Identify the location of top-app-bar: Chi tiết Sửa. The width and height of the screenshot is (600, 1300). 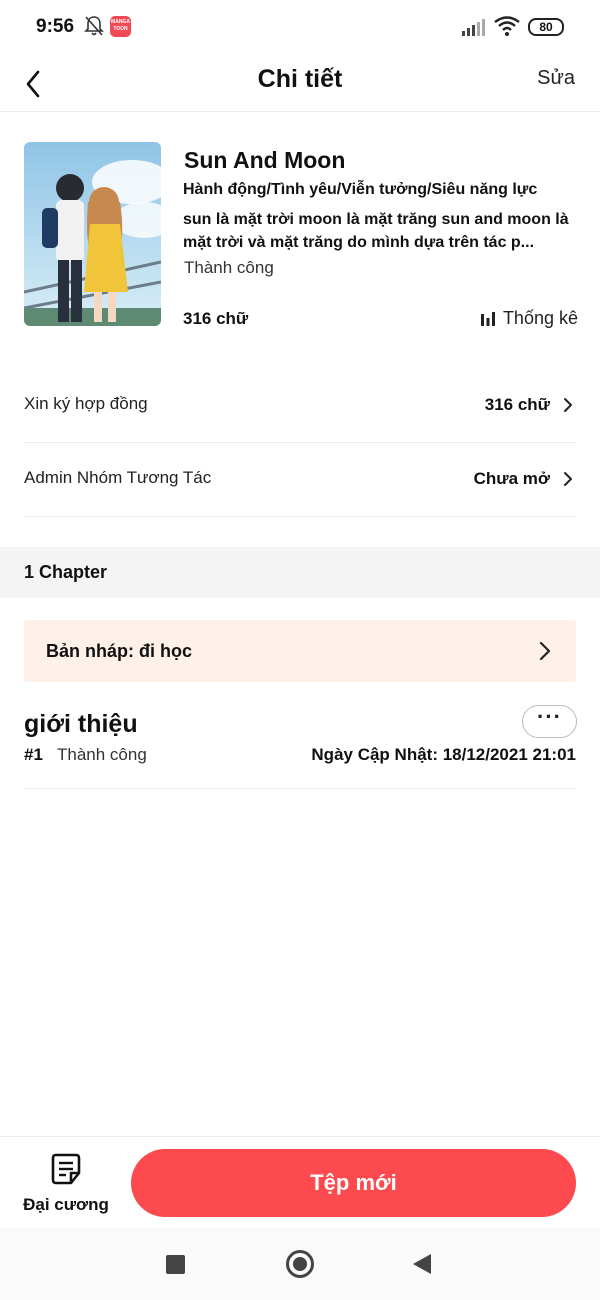
(300, 84).